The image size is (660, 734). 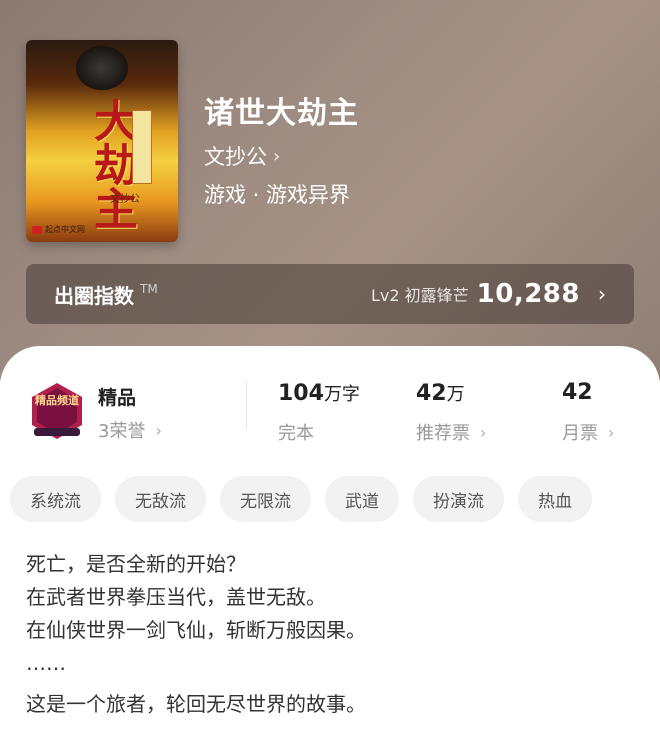 What do you see at coordinates (111, 164) in the screenshot?
I see `cover-title: 大劫主` at bounding box center [111, 164].